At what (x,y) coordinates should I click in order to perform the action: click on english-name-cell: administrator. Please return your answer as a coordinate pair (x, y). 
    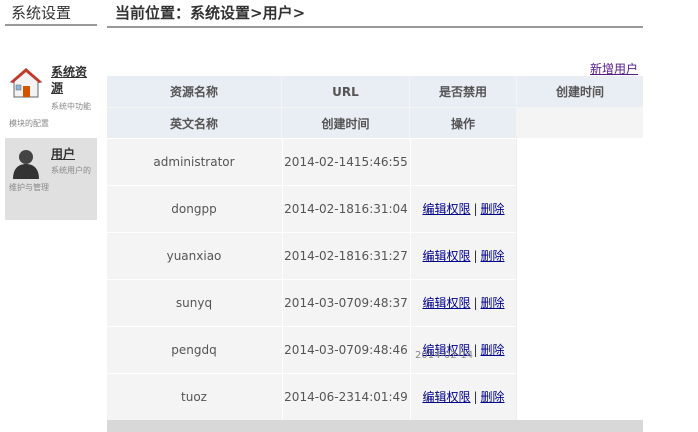
    Looking at the image, I should click on (194, 162).